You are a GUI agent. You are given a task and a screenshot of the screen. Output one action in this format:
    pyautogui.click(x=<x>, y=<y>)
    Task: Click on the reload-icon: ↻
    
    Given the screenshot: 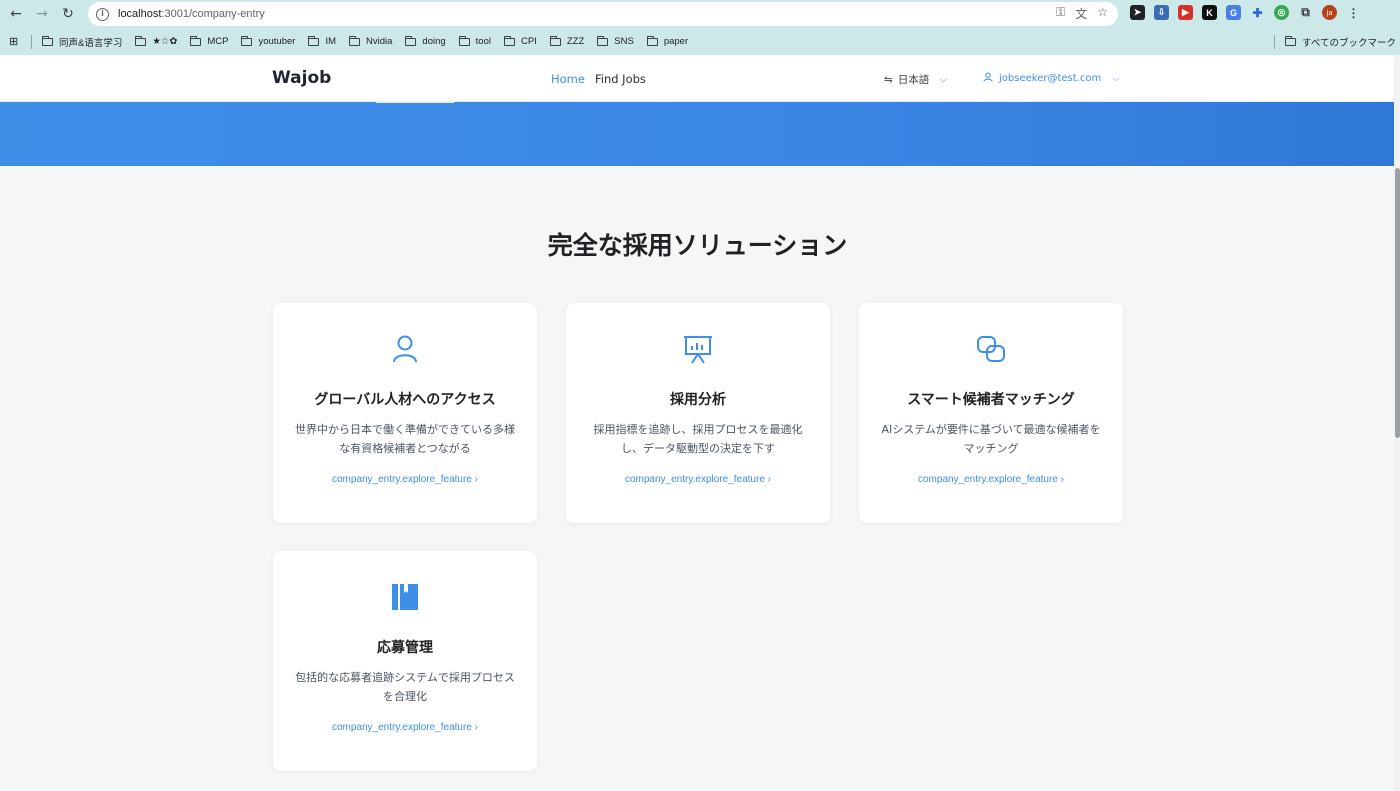 What is the action you would take?
    pyautogui.click(x=68, y=14)
    